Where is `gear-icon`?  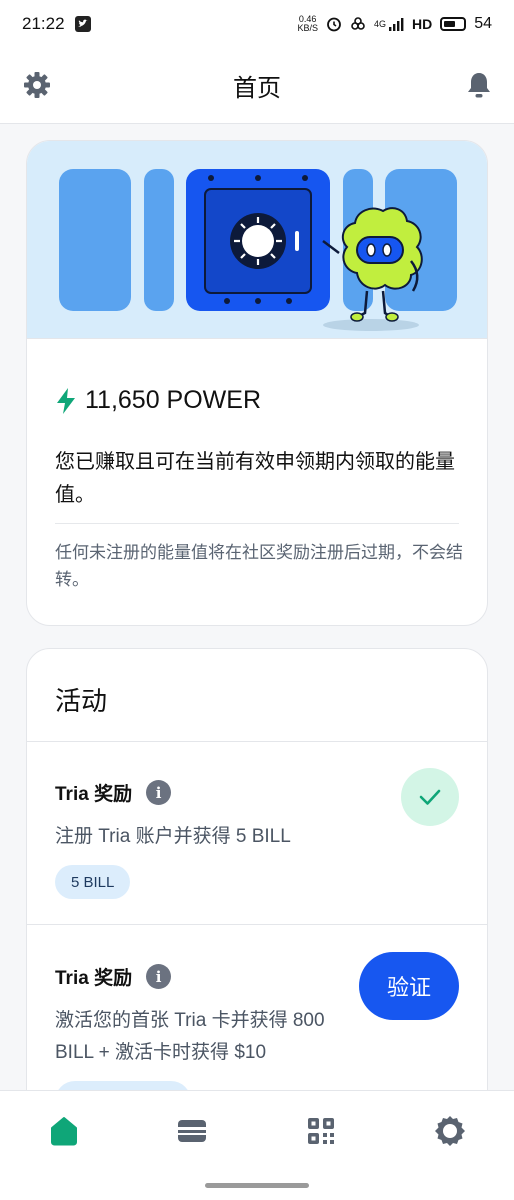 gear-icon is located at coordinates (37, 85).